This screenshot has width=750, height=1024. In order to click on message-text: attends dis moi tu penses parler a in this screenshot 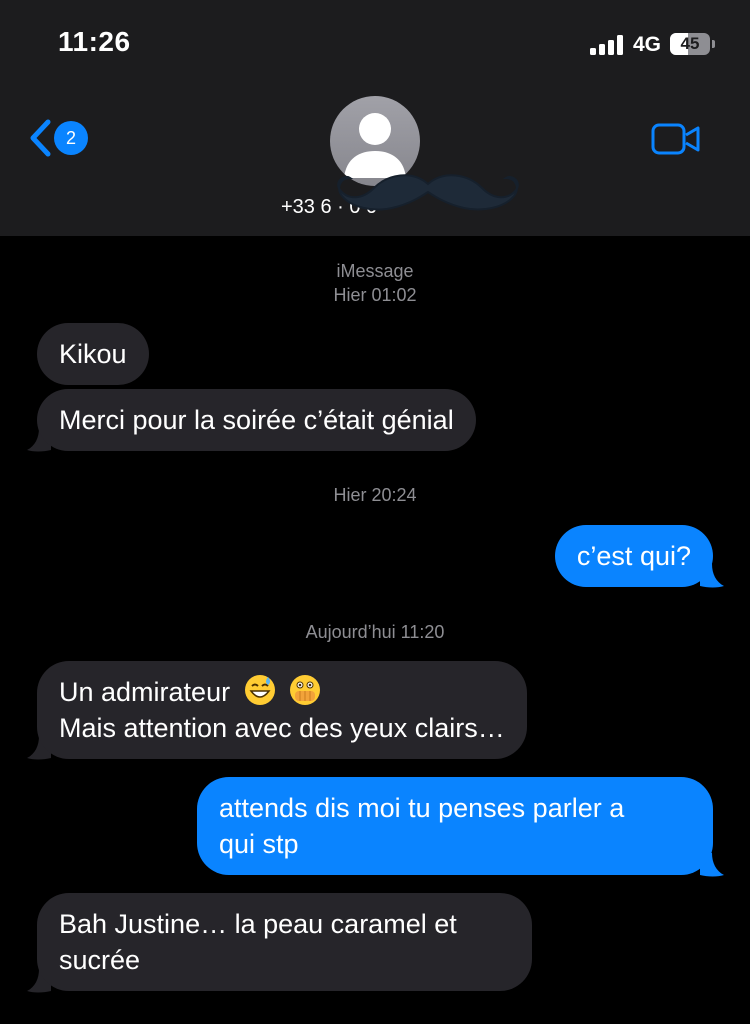, I will do `click(422, 808)`.